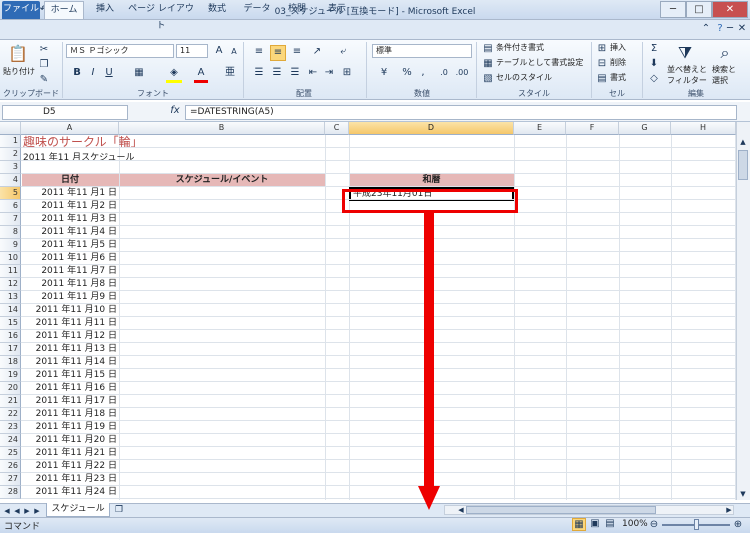  What do you see at coordinates (64, 10) in the screenshot?
I see `tab-home: ホーム` at bounding box center [64, 10].